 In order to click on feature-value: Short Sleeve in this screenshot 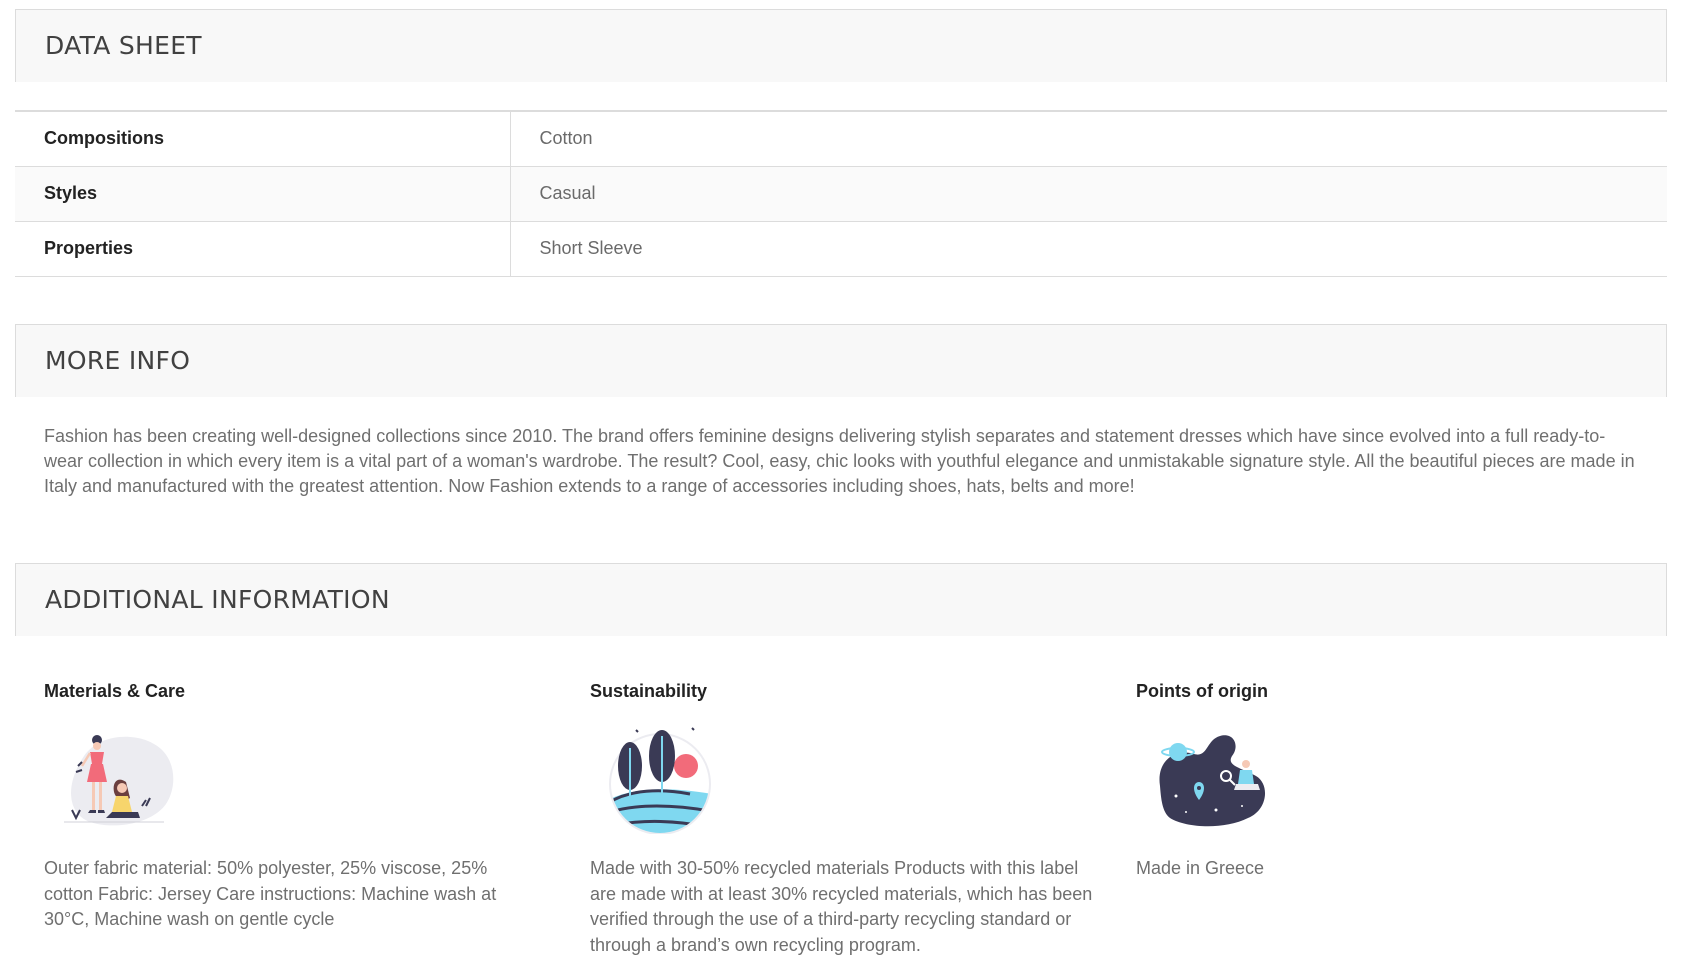, I will do `click(1088, 249)`.